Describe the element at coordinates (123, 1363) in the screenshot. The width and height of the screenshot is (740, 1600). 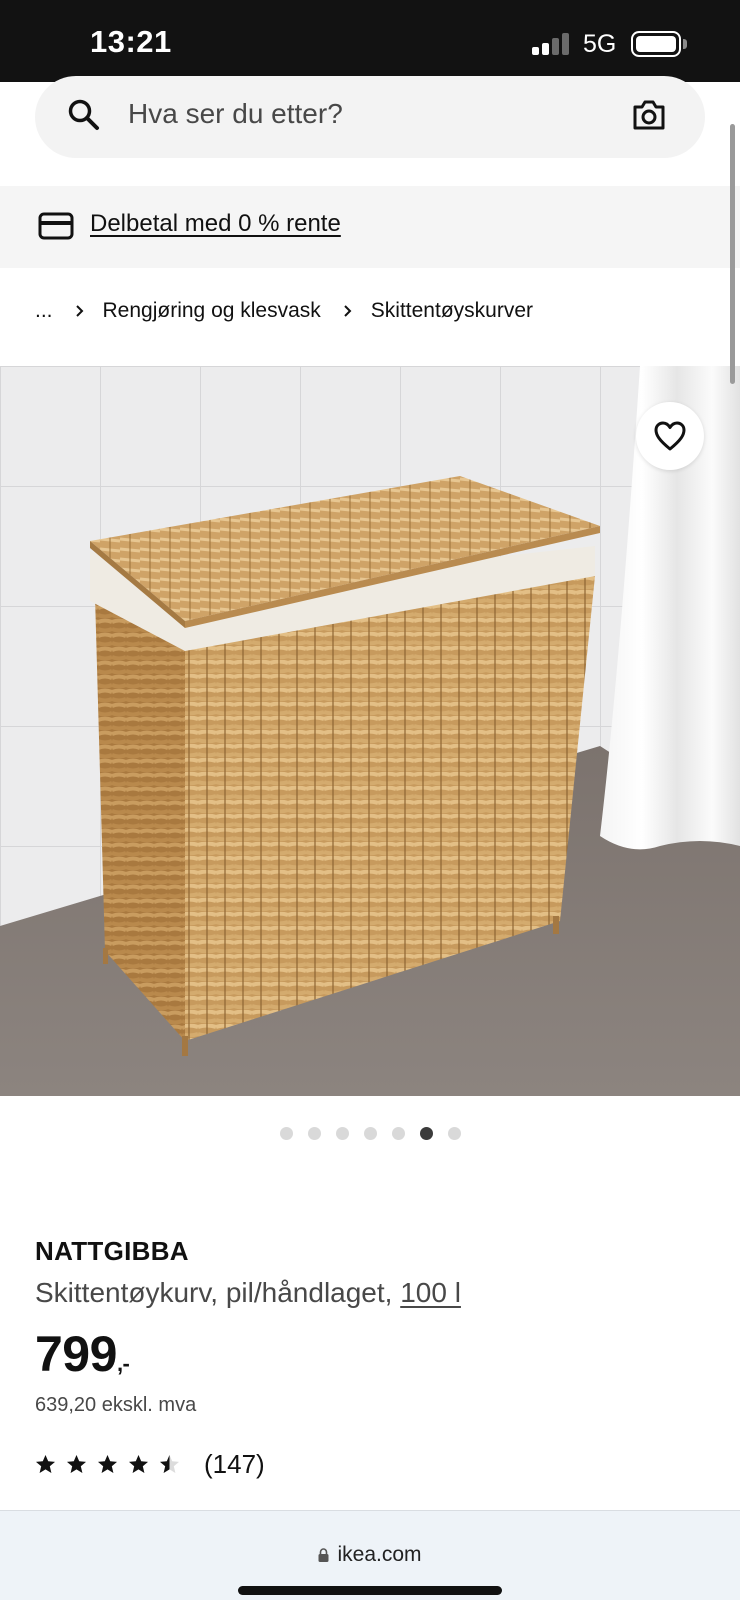
I see `price-suffix: ,-` at that location.